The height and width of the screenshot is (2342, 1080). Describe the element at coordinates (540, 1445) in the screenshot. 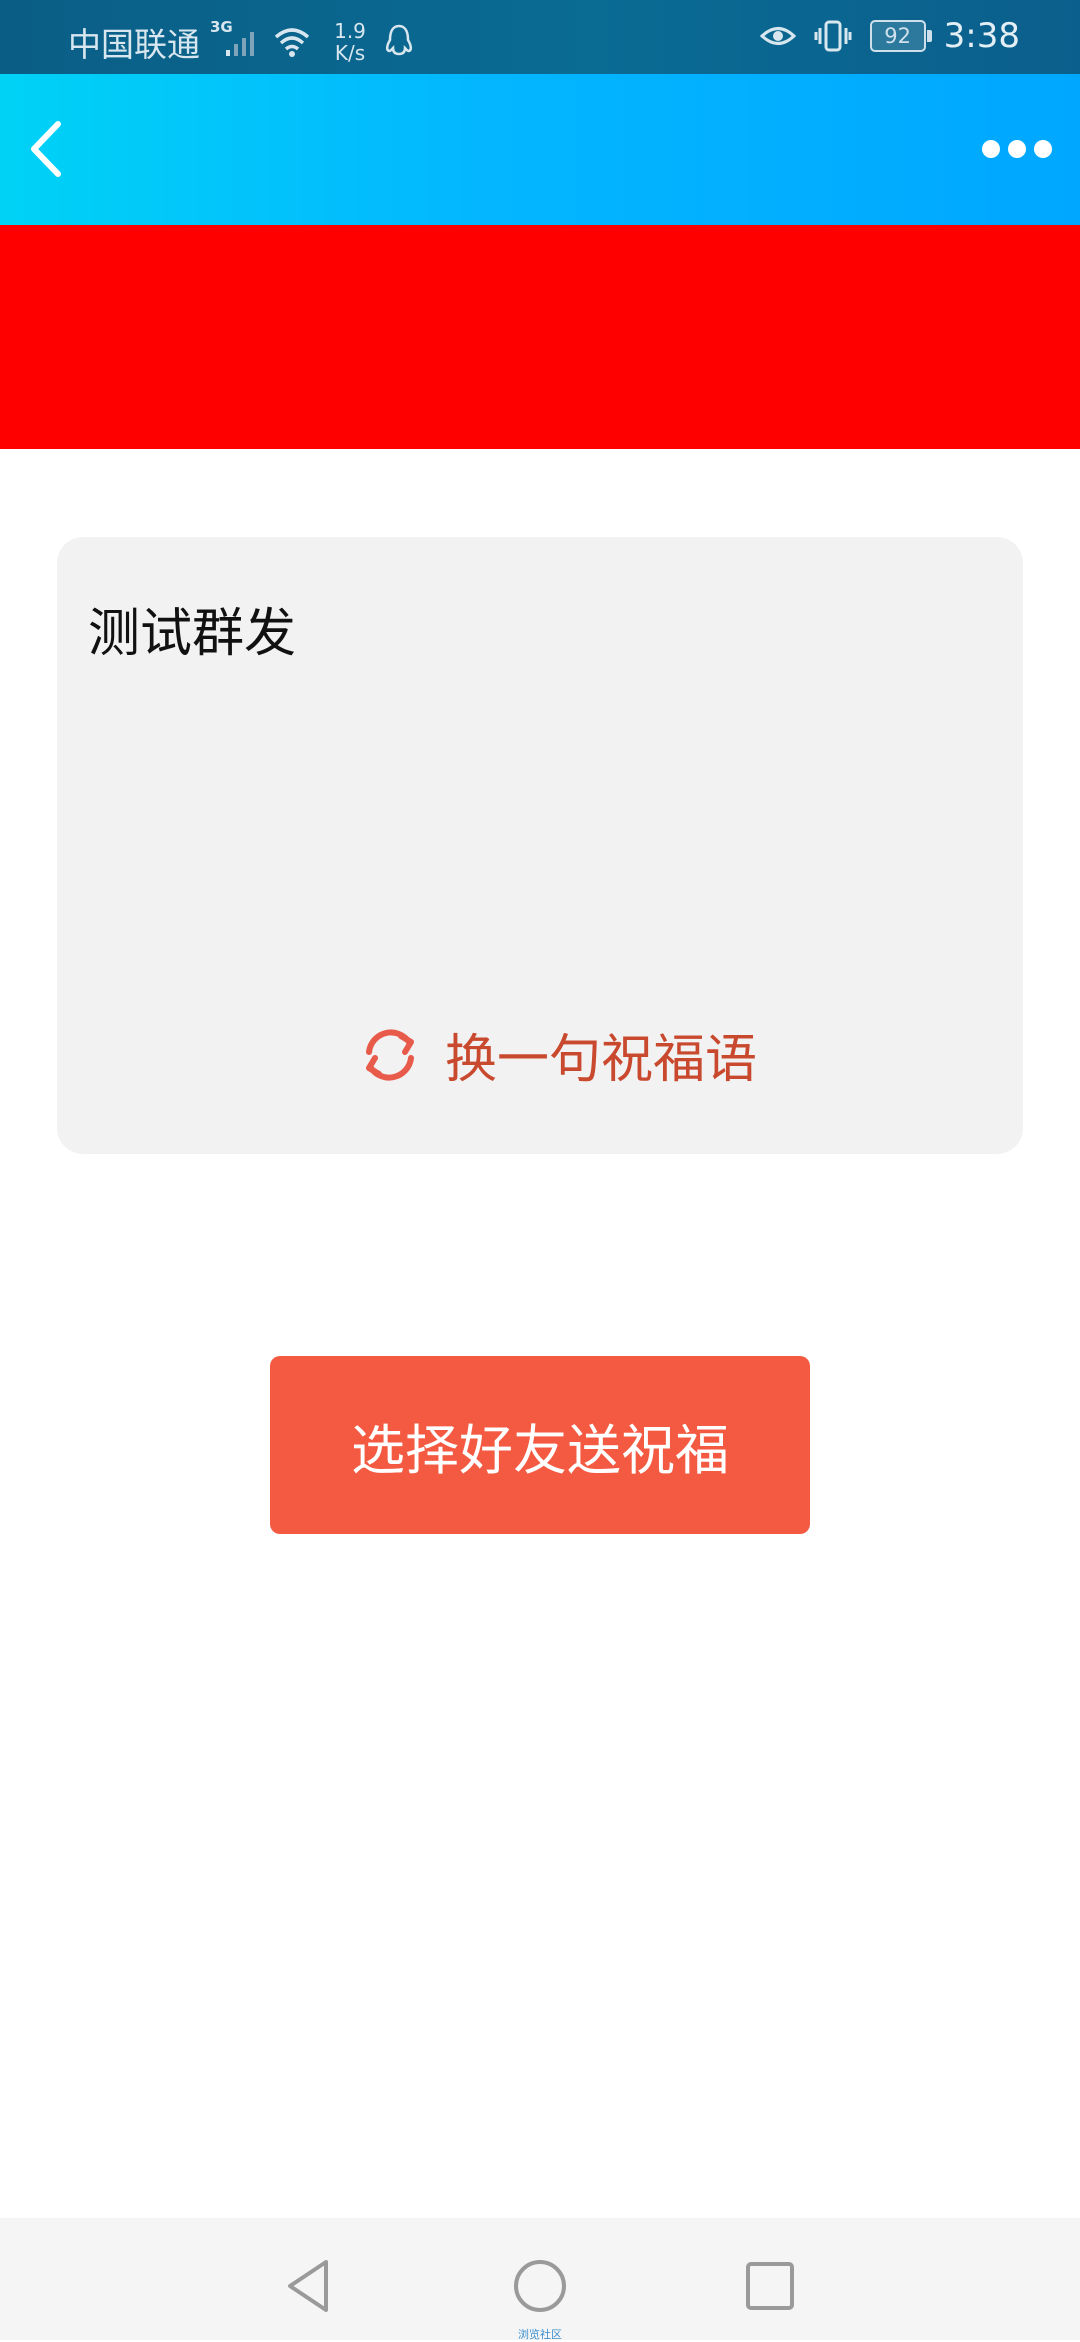

I see `select-friends-button: 选择好友送祝福` at that location.